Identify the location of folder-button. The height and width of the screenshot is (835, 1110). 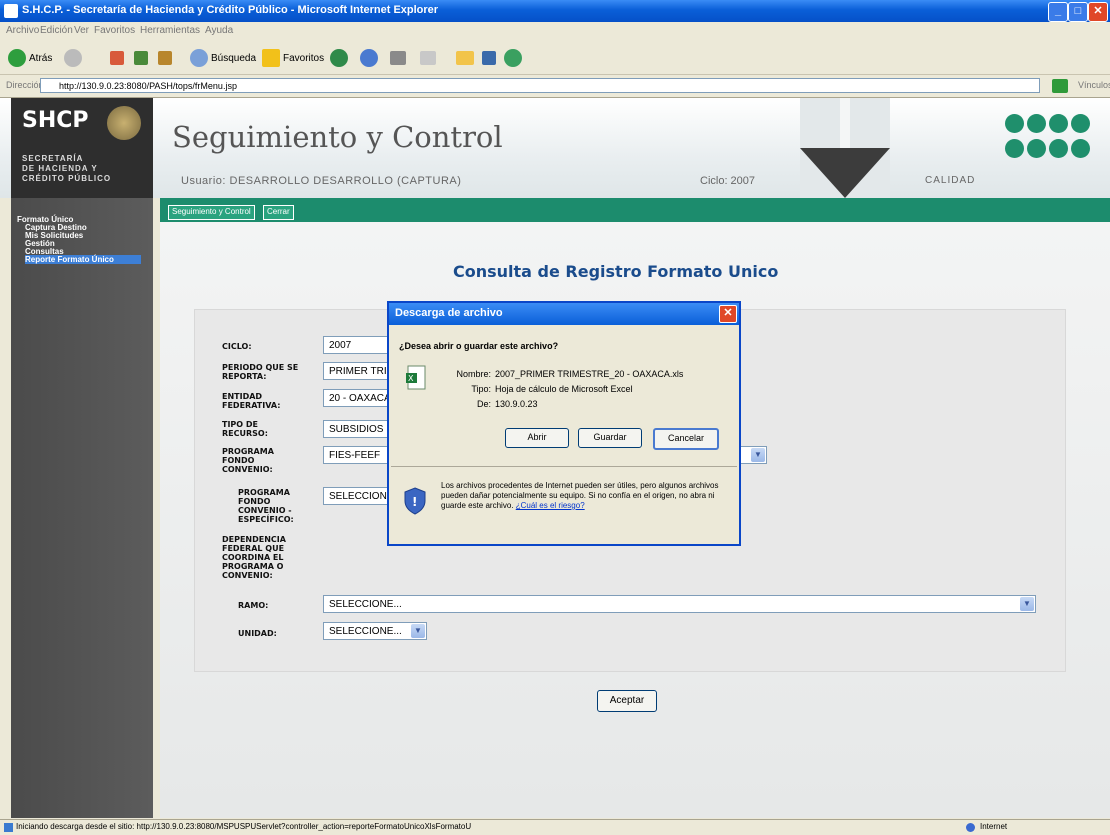
(465, 58).